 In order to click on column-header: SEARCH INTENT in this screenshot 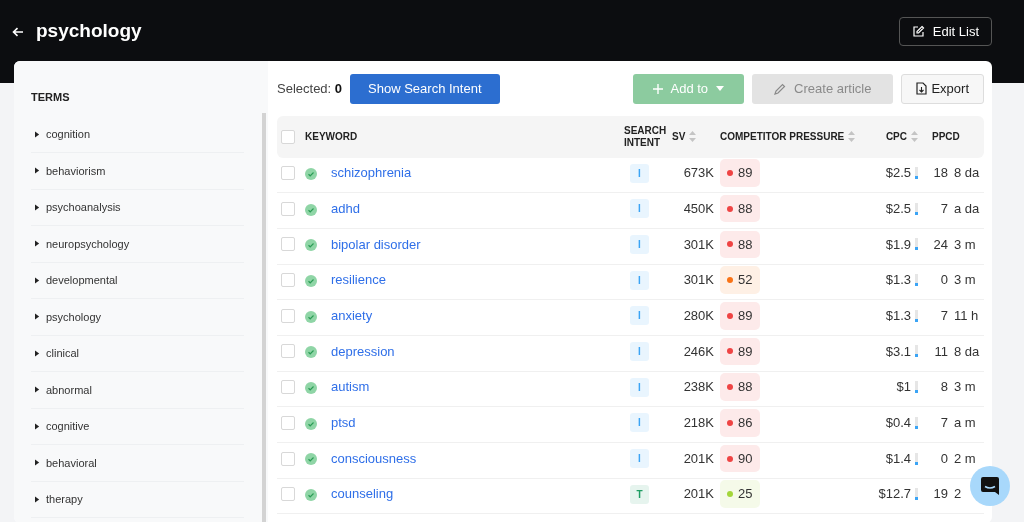, I will do `click(646, 136)`.